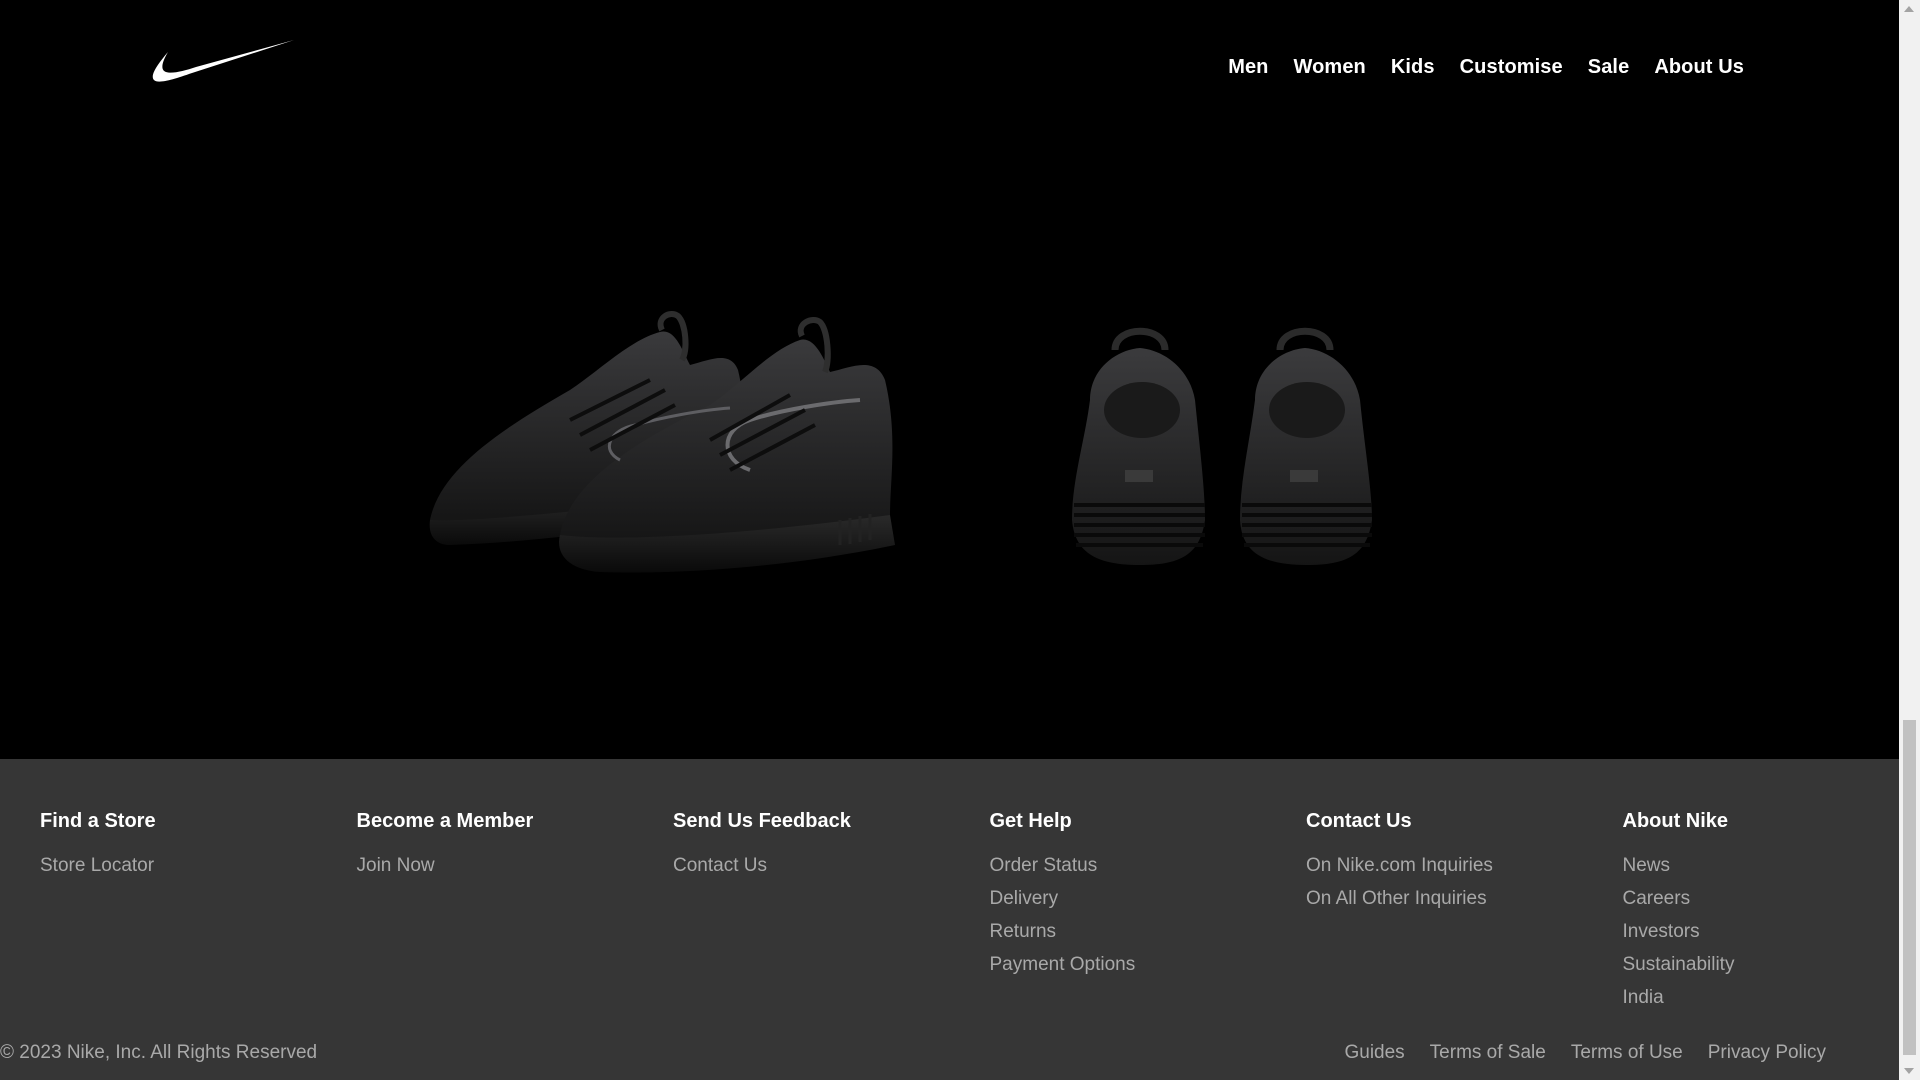 The height and width of the screenshot is (1080, 1920). Describe the element at coordinates (515, 821) in the screenshot. I see `footer-heading: Become a Member` at that location.